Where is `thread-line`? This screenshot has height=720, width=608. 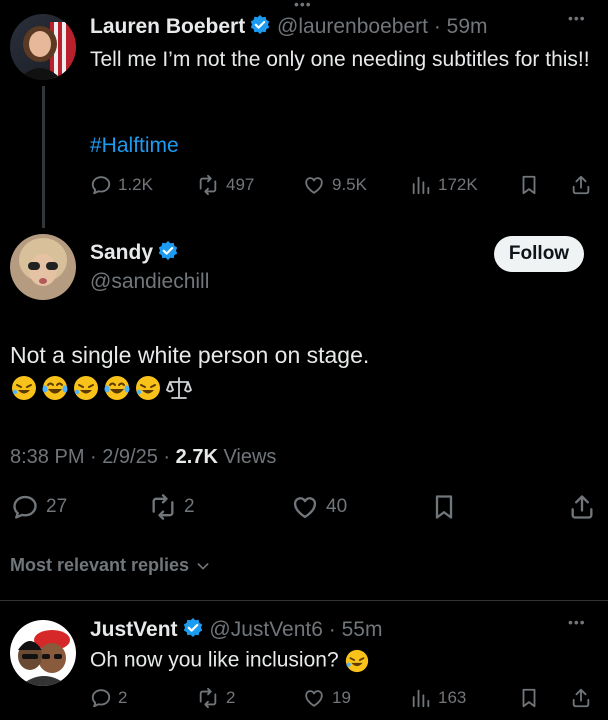 thread-line is located at coordinates (43, 157).